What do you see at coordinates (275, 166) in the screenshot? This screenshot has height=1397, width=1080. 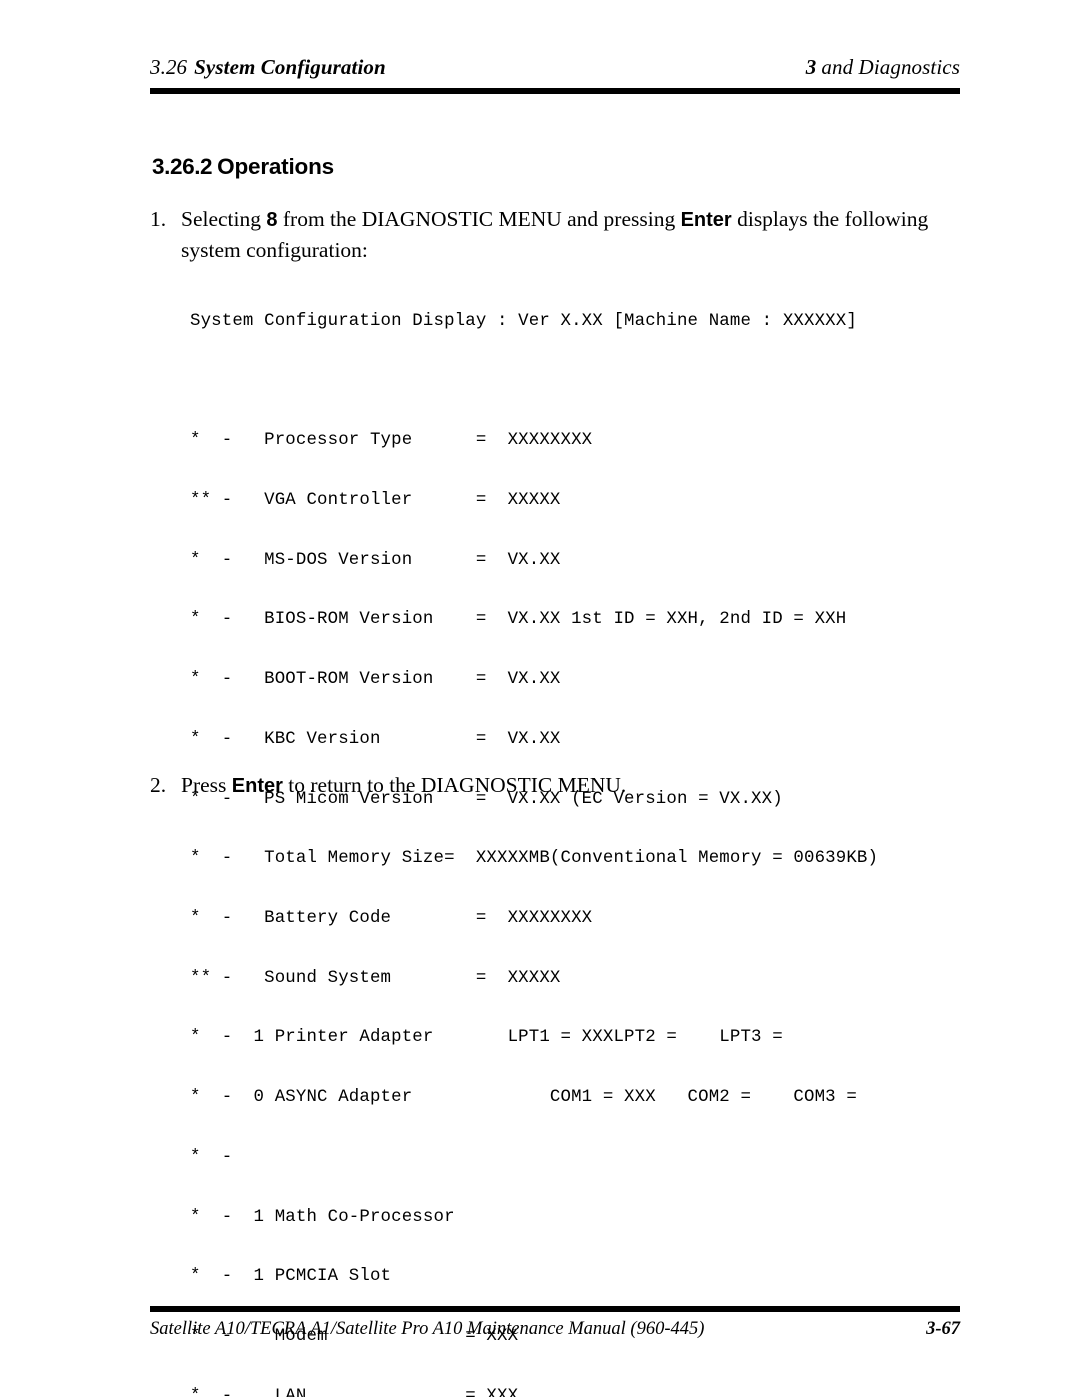 I see `section-title: Operations` at bounding box center [275, 166].